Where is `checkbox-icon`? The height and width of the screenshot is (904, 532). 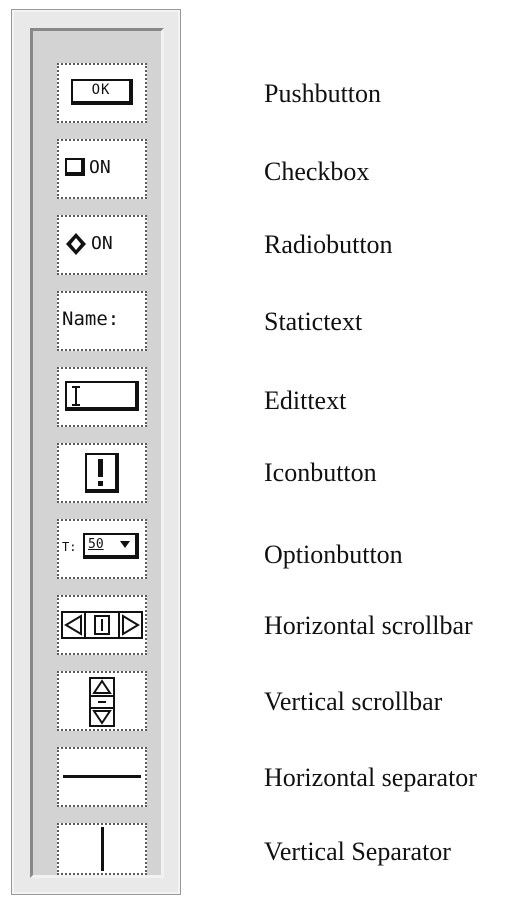 checkbox-icon is located at coordinates (75, 167).